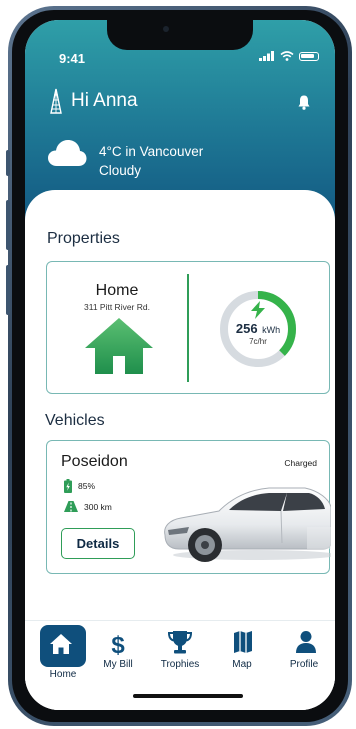 The image size is (356, 729). I want to click on tab-map-label: Map, so click(242, 664).